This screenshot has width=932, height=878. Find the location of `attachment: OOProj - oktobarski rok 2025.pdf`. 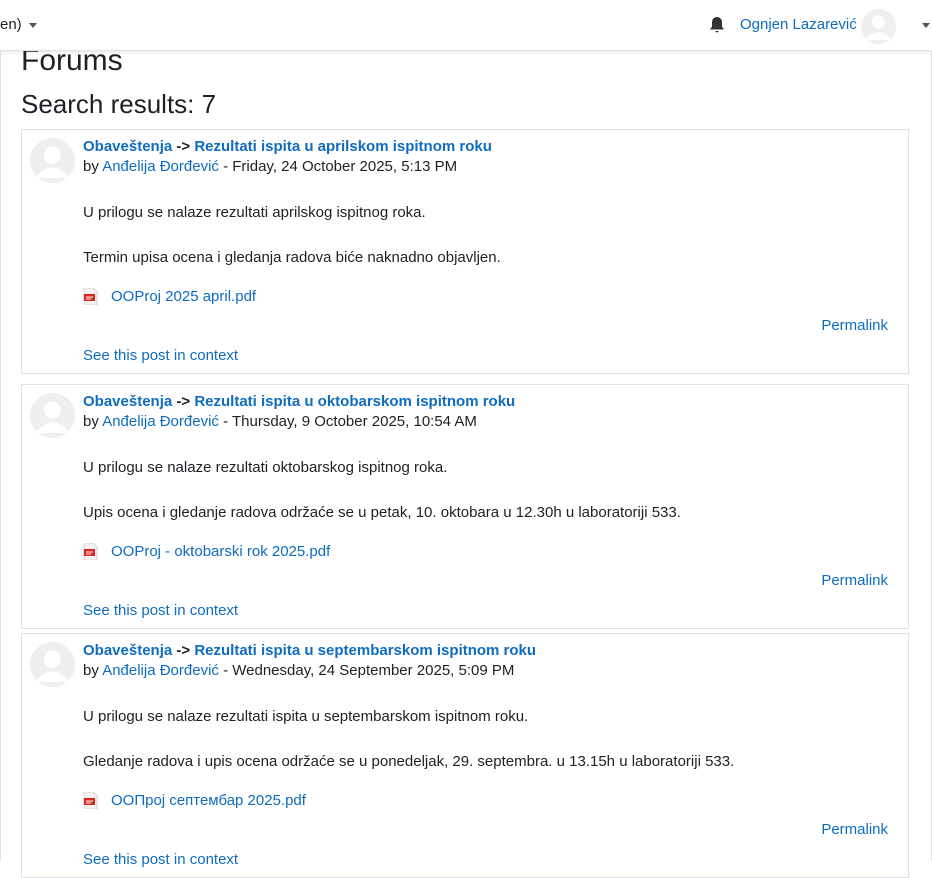

attachment: OOProj - oktobarski rok 2025.pdf is located at coordinates (206, 551).